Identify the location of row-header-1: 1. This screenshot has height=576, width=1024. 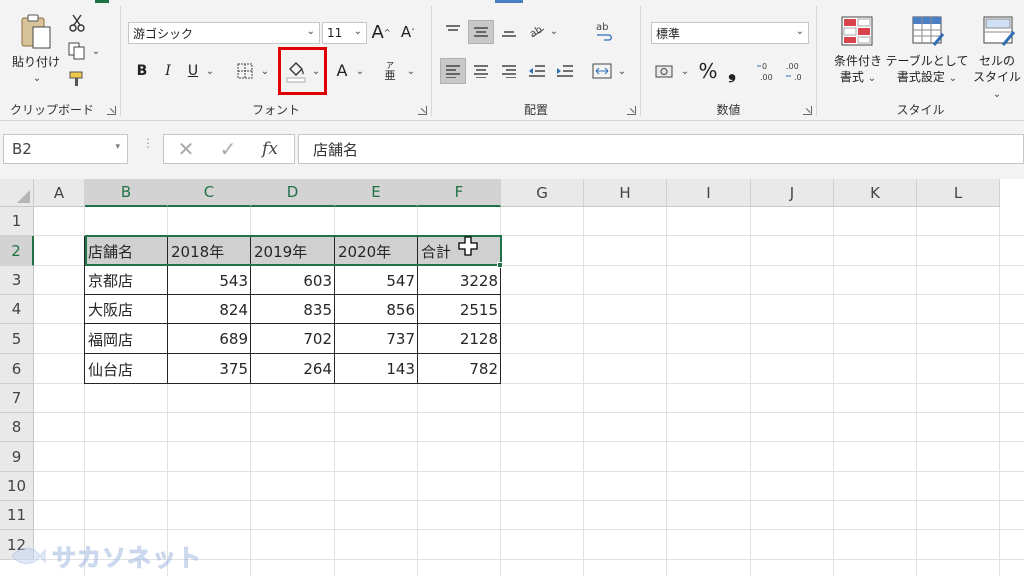
(17, 221).